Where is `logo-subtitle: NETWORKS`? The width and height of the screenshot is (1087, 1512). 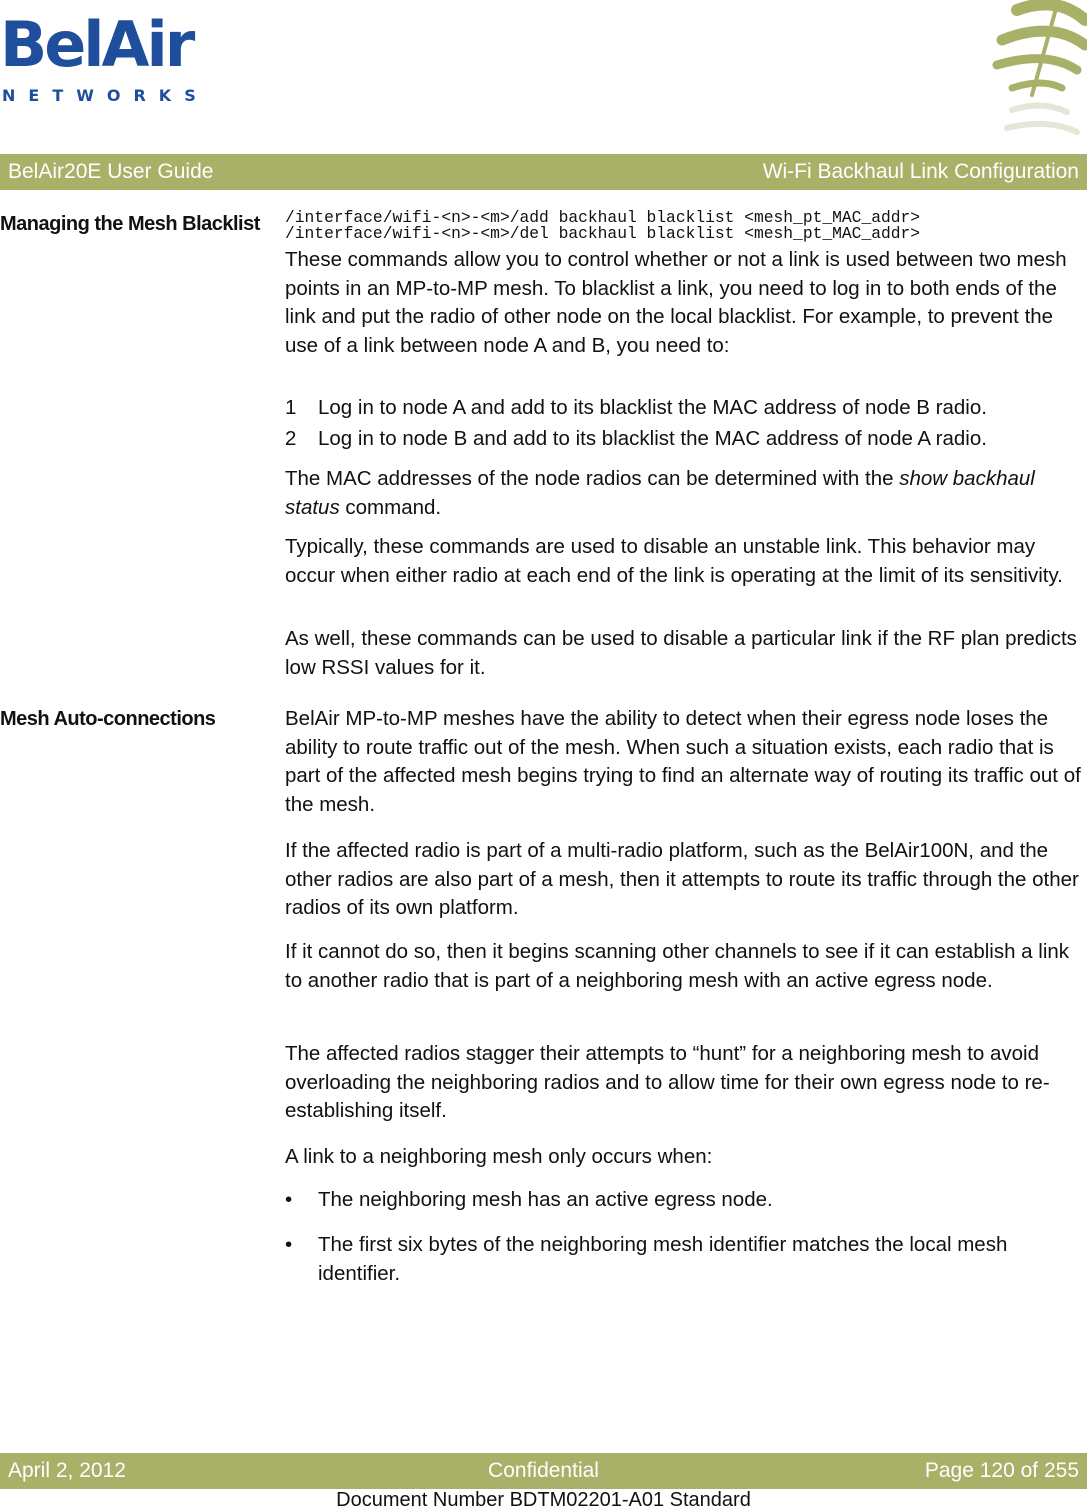
logo-subtitle: NETWORKS is located at coordinates (105, 95).